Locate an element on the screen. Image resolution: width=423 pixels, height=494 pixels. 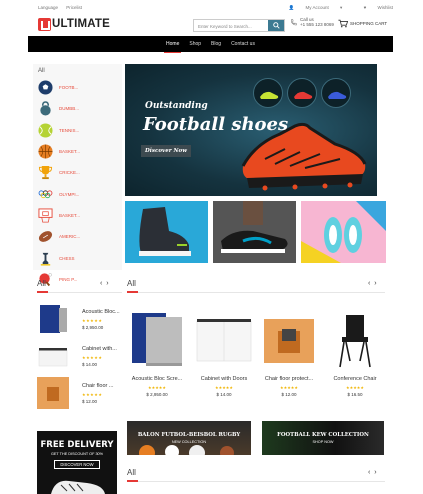
top-account-links: 👤 My Account ▾ ♥ Wishlist is located at coordinates (331, 8).